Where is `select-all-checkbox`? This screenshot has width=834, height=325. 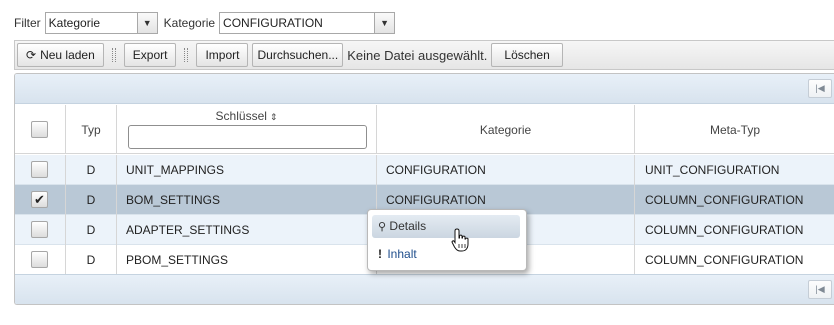 select-all-checkbox is located at coordinates (39, 129).